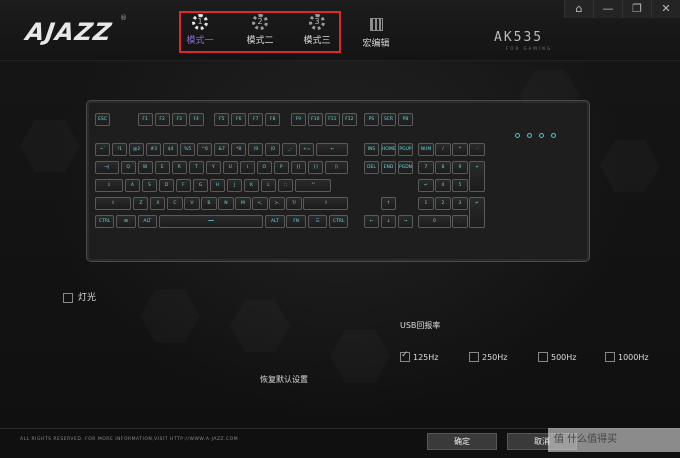 This screenshot has width=680, height=458. What do you see at coordinates (277, 203) in the screenshot?
I see `keyboard-key: >.` at bounding box center [277, 203].